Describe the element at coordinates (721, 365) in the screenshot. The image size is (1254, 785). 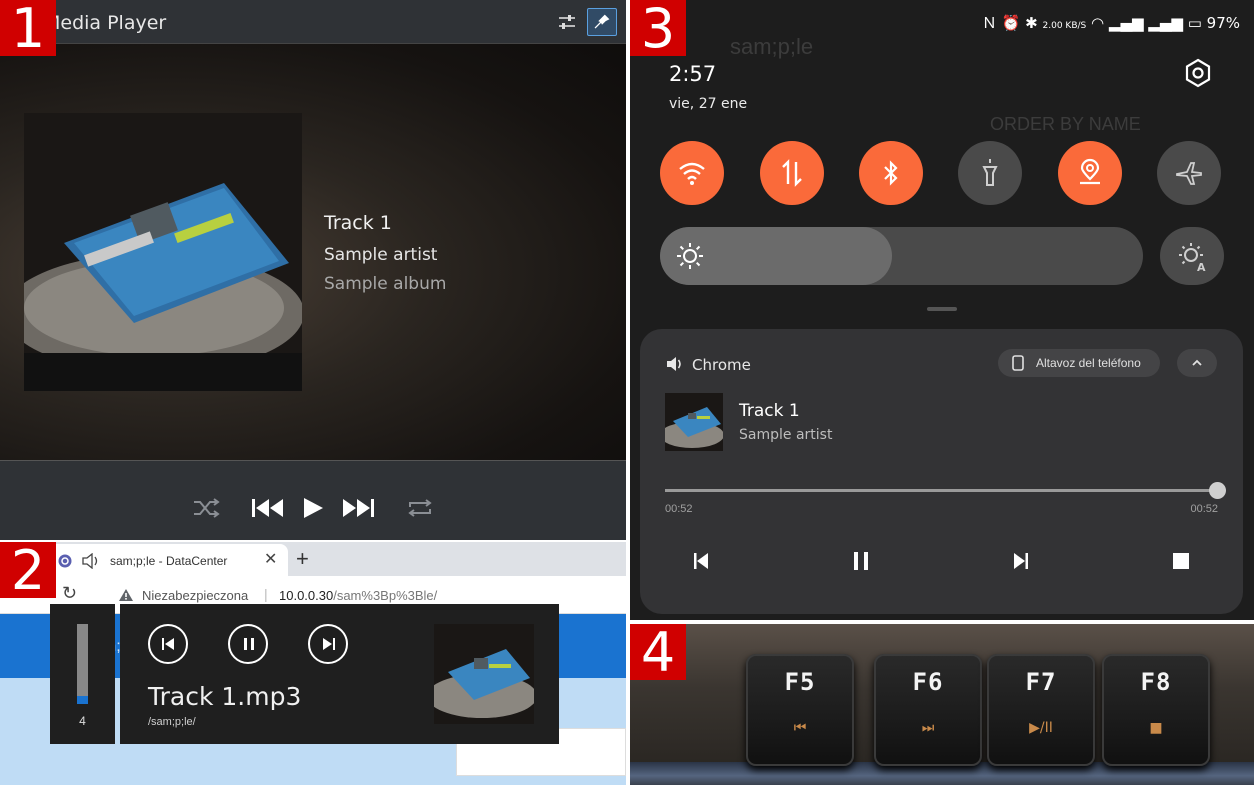
I see `source-app-name: Chrome` at that location.